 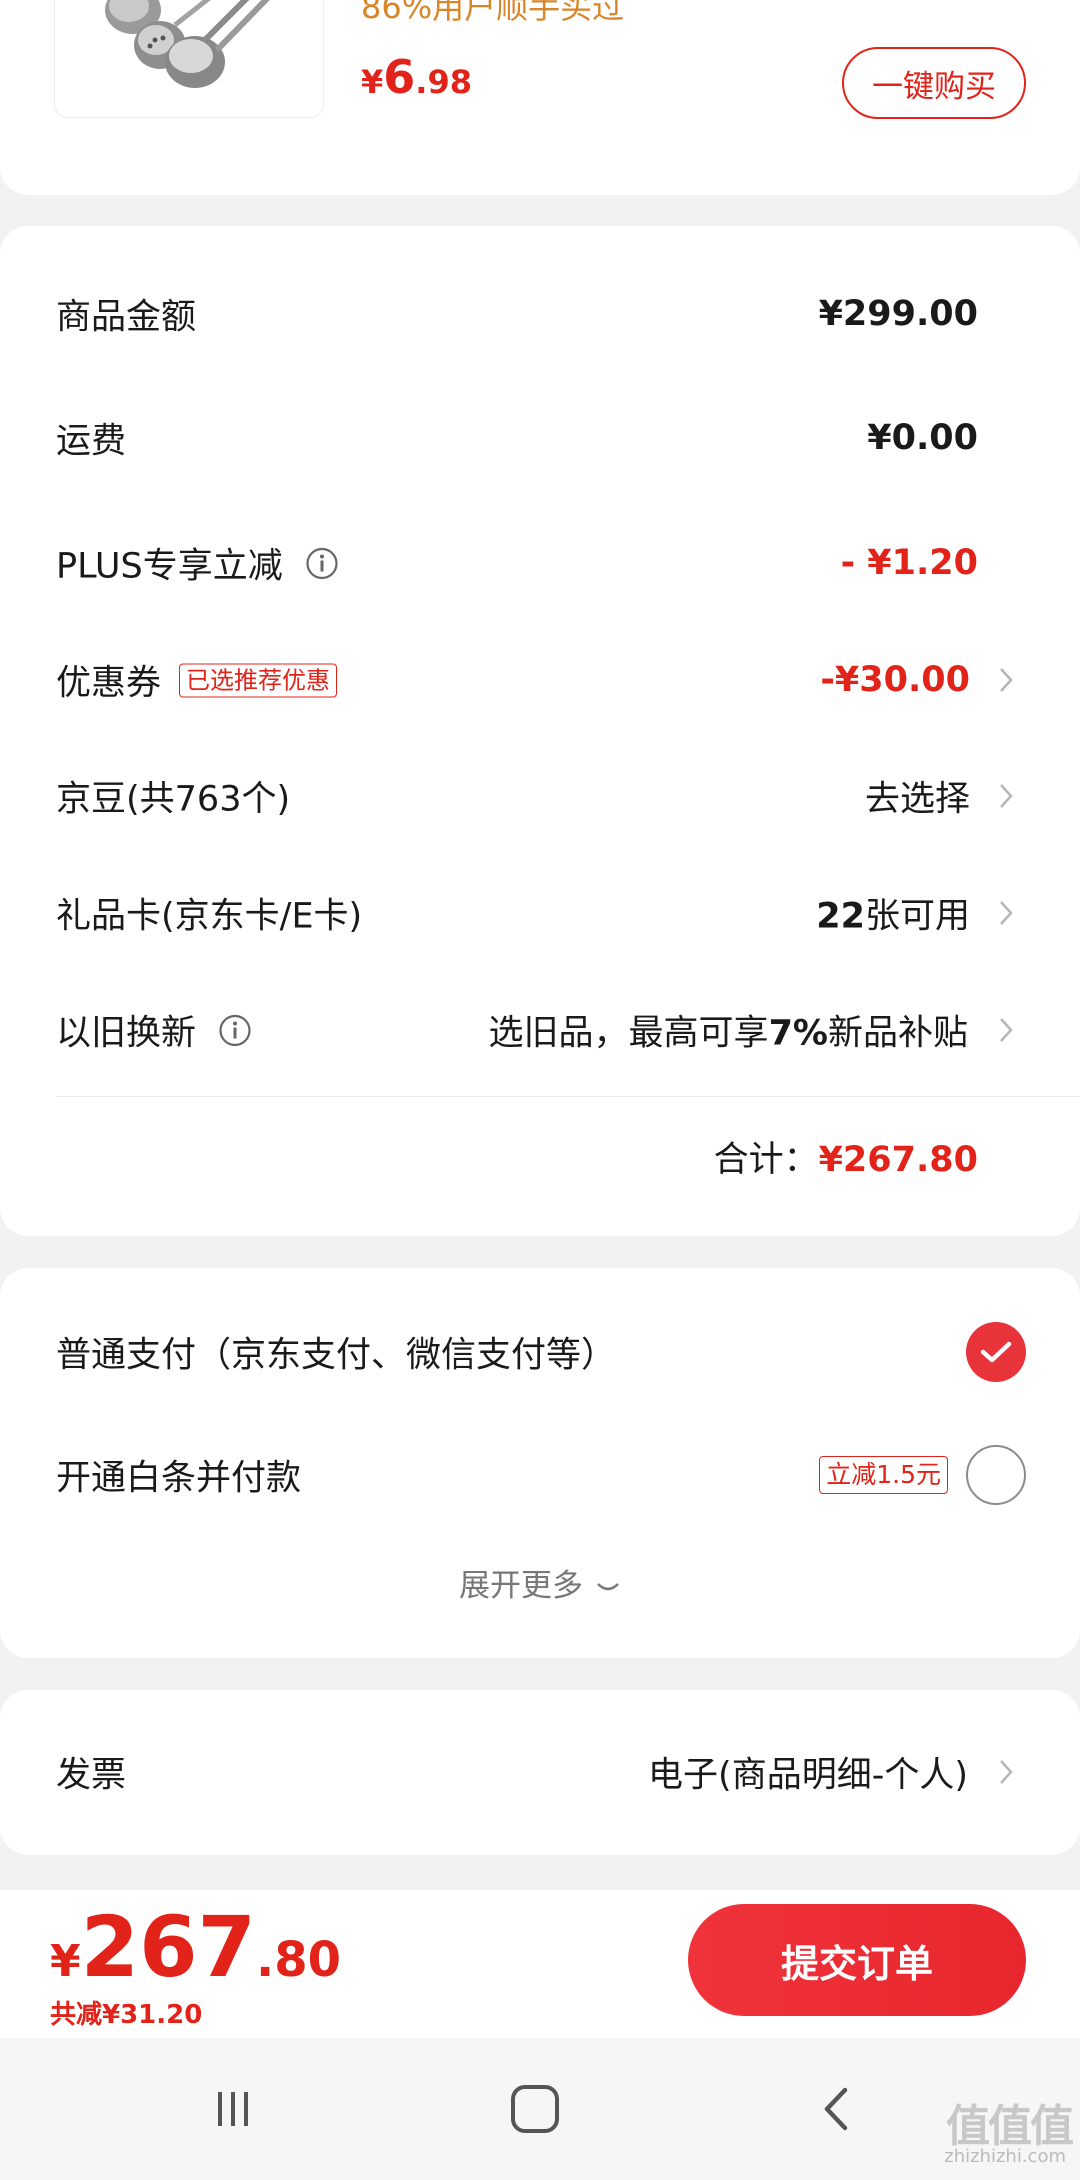 I want to click on recent-apps-icon, so click(x=233, y=2109).